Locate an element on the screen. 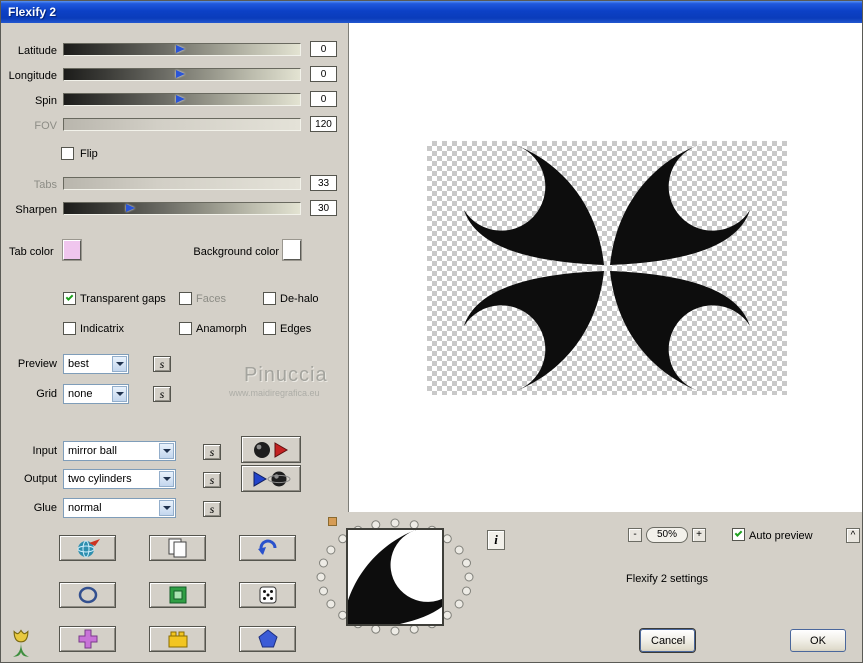 This screenshot has width=863, height=663. grid-select-label: Grid is located at coordinates (46, 394).